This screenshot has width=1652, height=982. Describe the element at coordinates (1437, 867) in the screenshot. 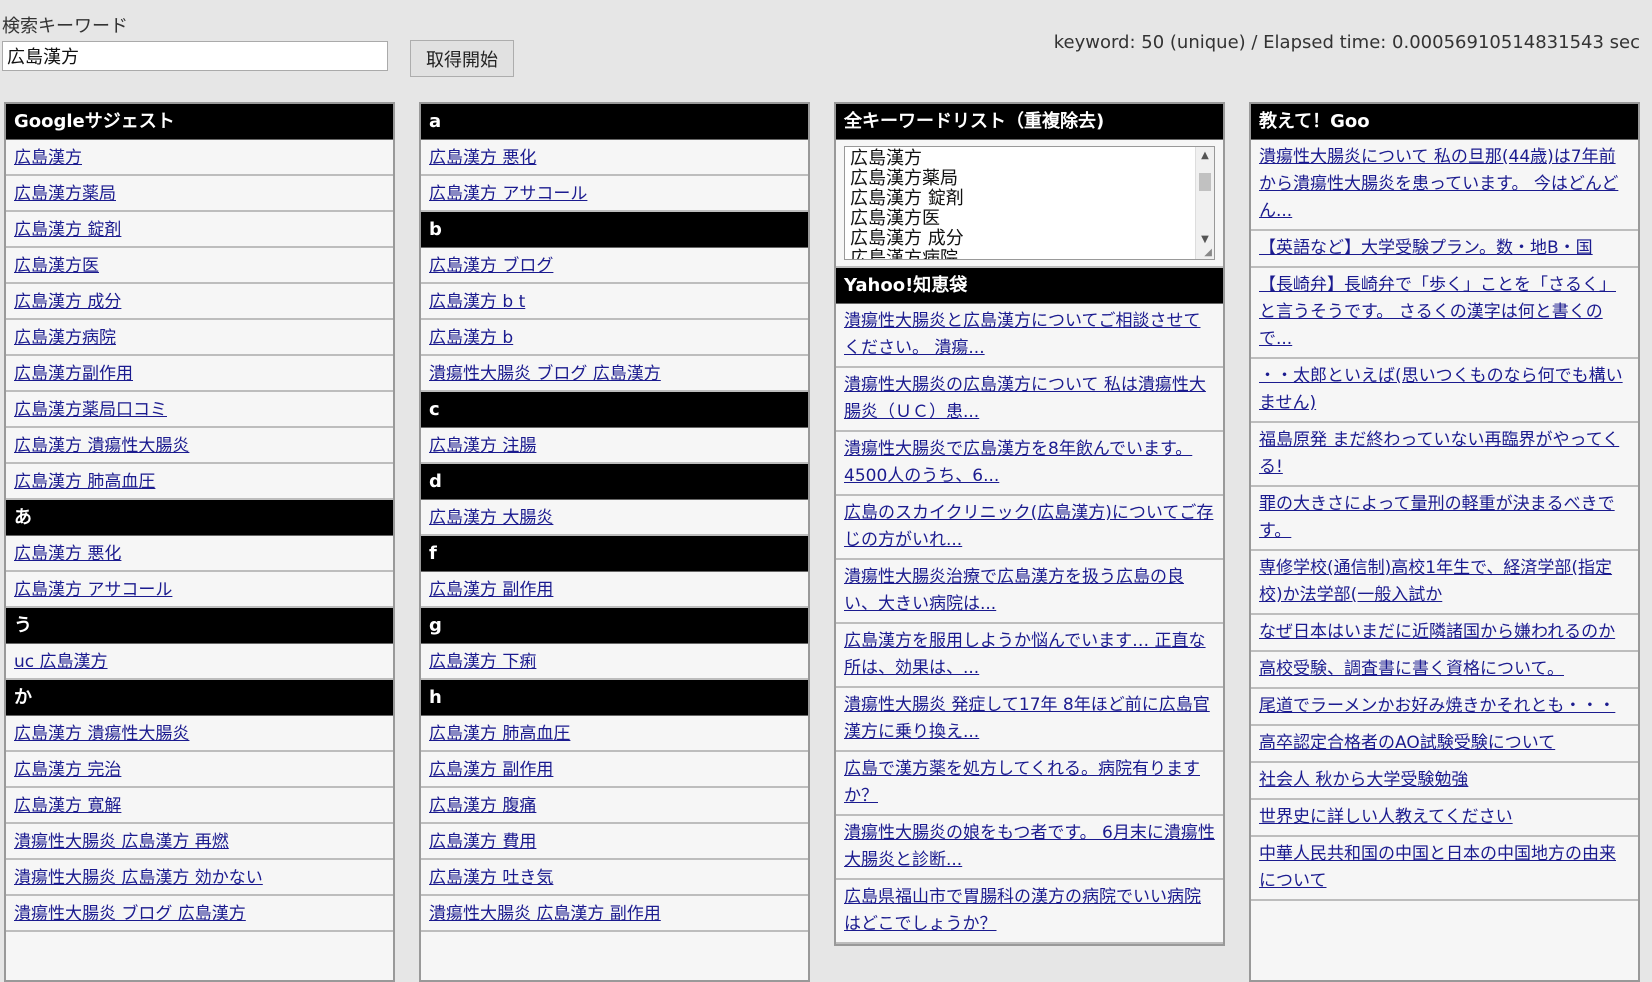

I see `goo-question-link: 中華人民共和国の中国と日本の中国地方の由来について` at that location.